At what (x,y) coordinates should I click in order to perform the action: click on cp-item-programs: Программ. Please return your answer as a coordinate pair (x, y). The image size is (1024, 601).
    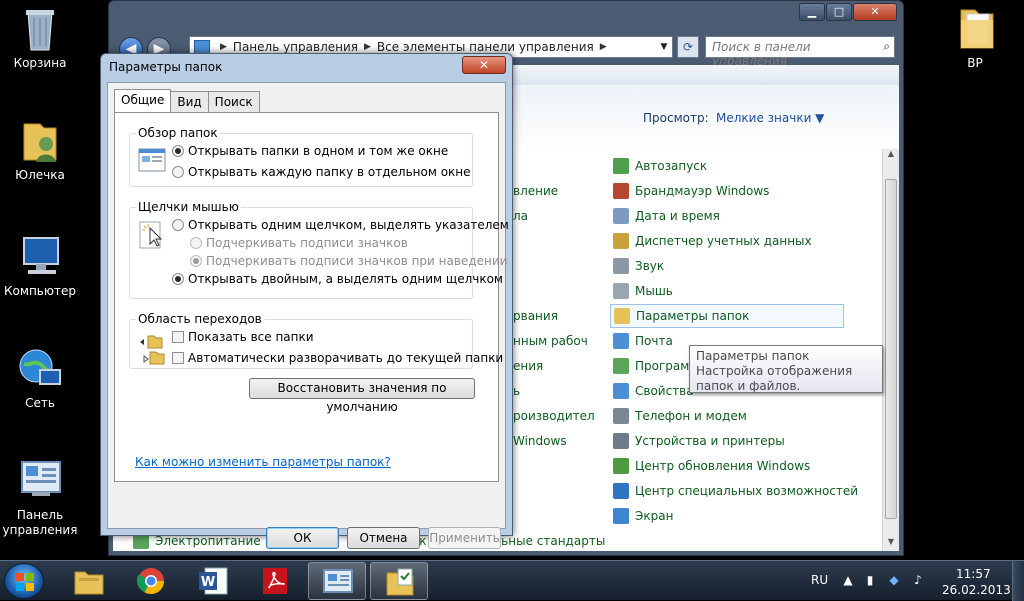
    Looking at the image, I should click on (655, 366).